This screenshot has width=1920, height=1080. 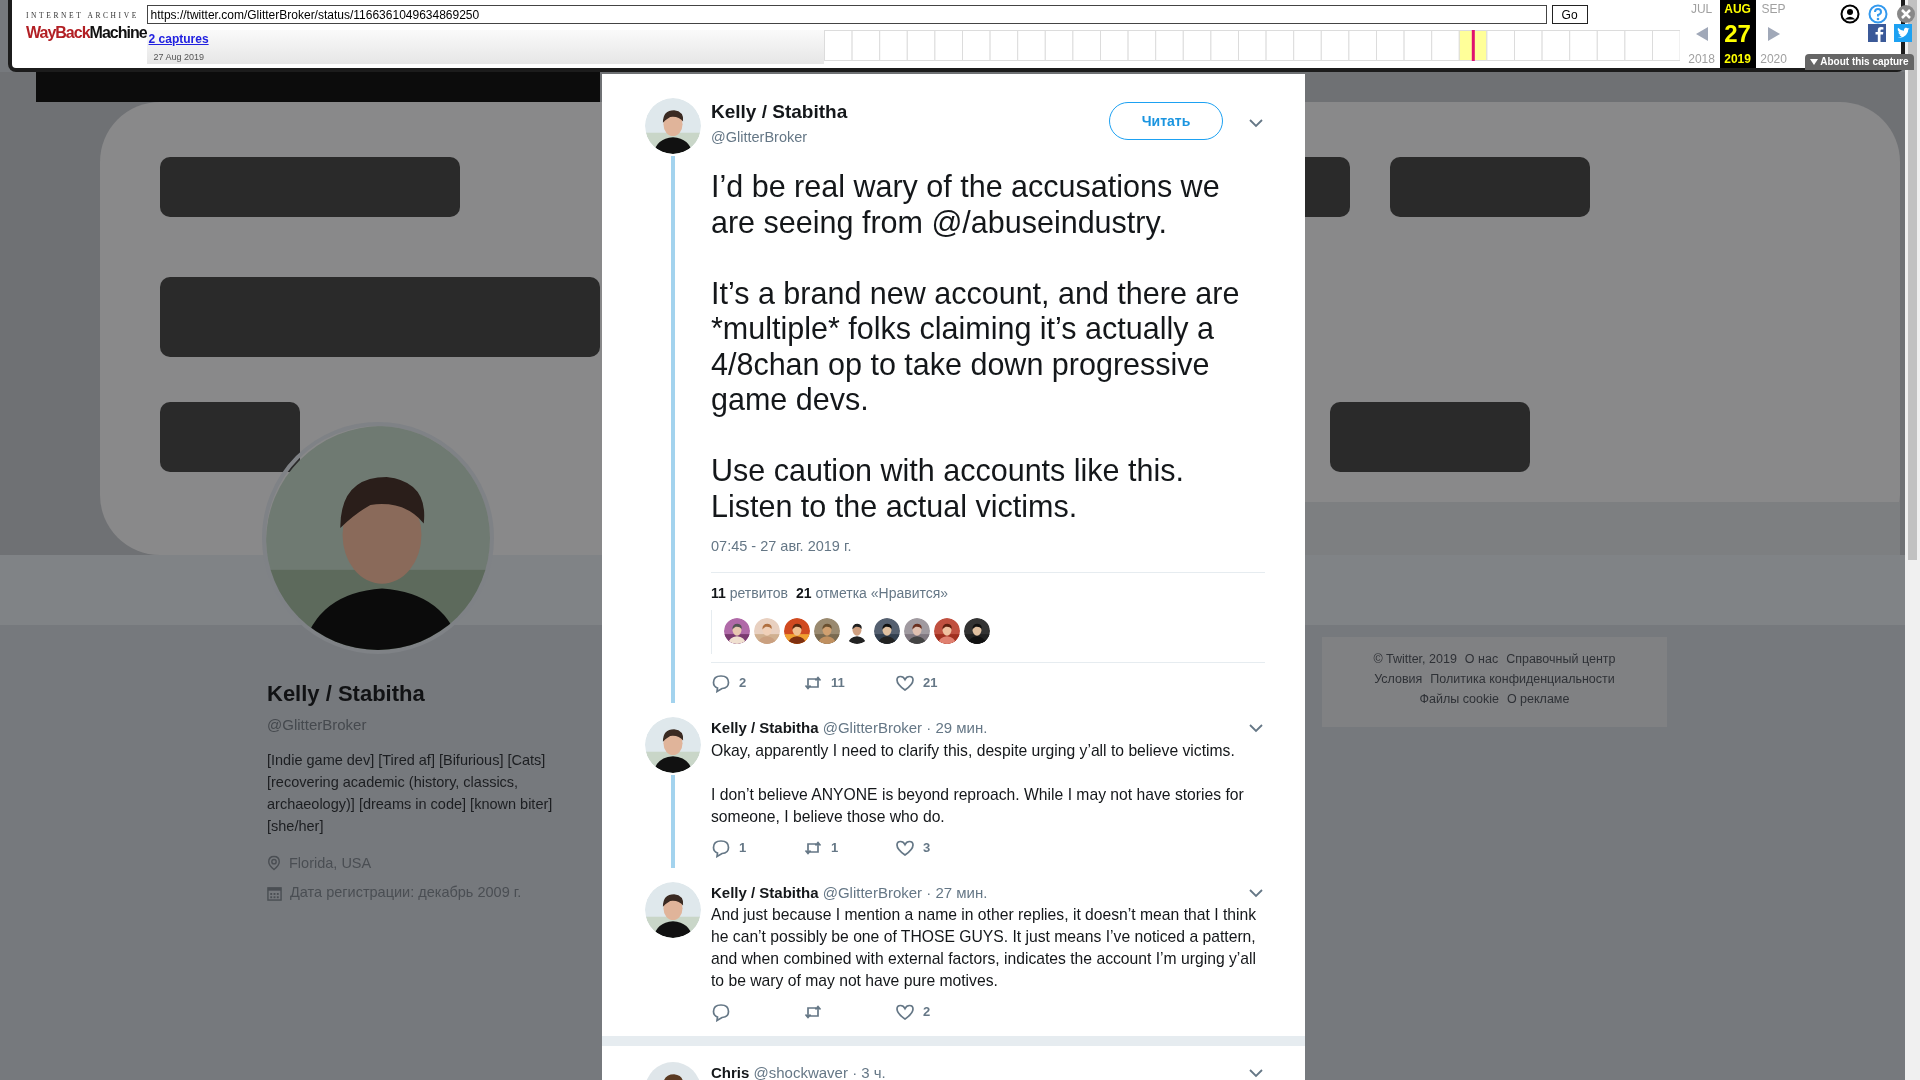 What do you see at coordinates (869, 1072) in the screenshot?
I see `post-time: · 3 ч.` at bounding box center [869, 1072].